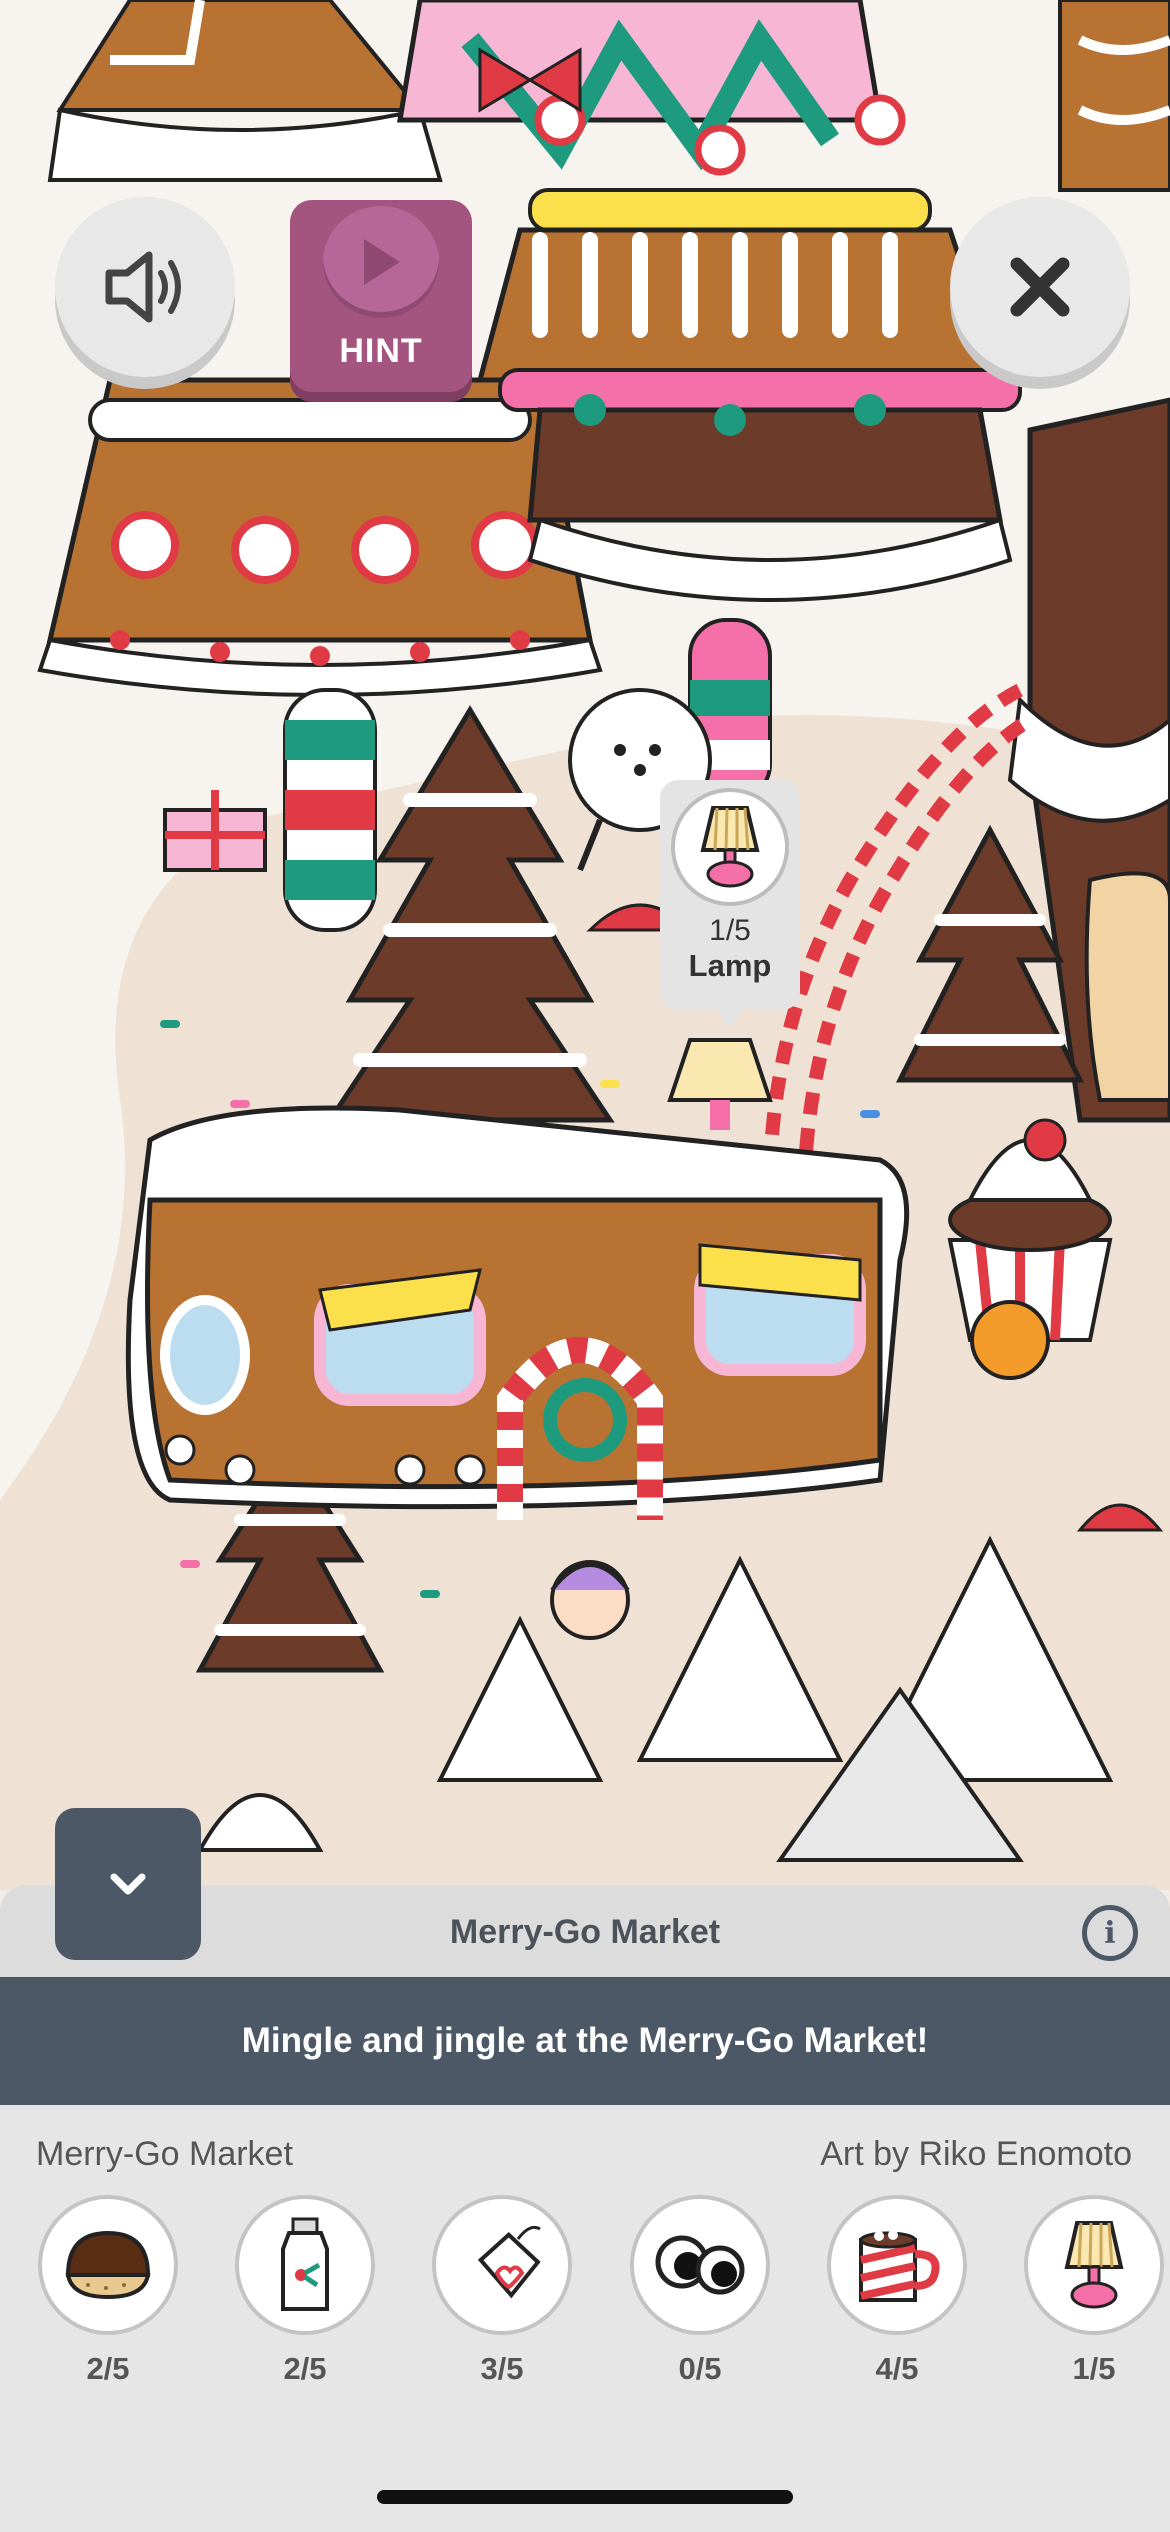 The height and width of the screenshot is (2532, 1170). Describe the element at coordinates (330, 810) in the screenshot. I see `candy-stripe-trunk-left` at that location.